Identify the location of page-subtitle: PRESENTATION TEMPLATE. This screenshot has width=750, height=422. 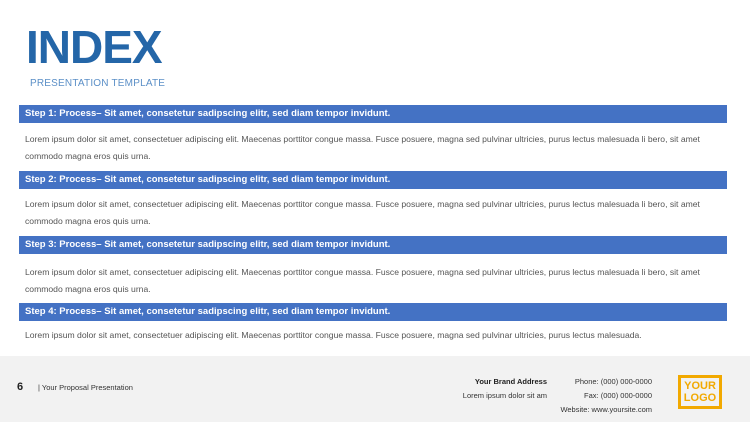
(98, 83).